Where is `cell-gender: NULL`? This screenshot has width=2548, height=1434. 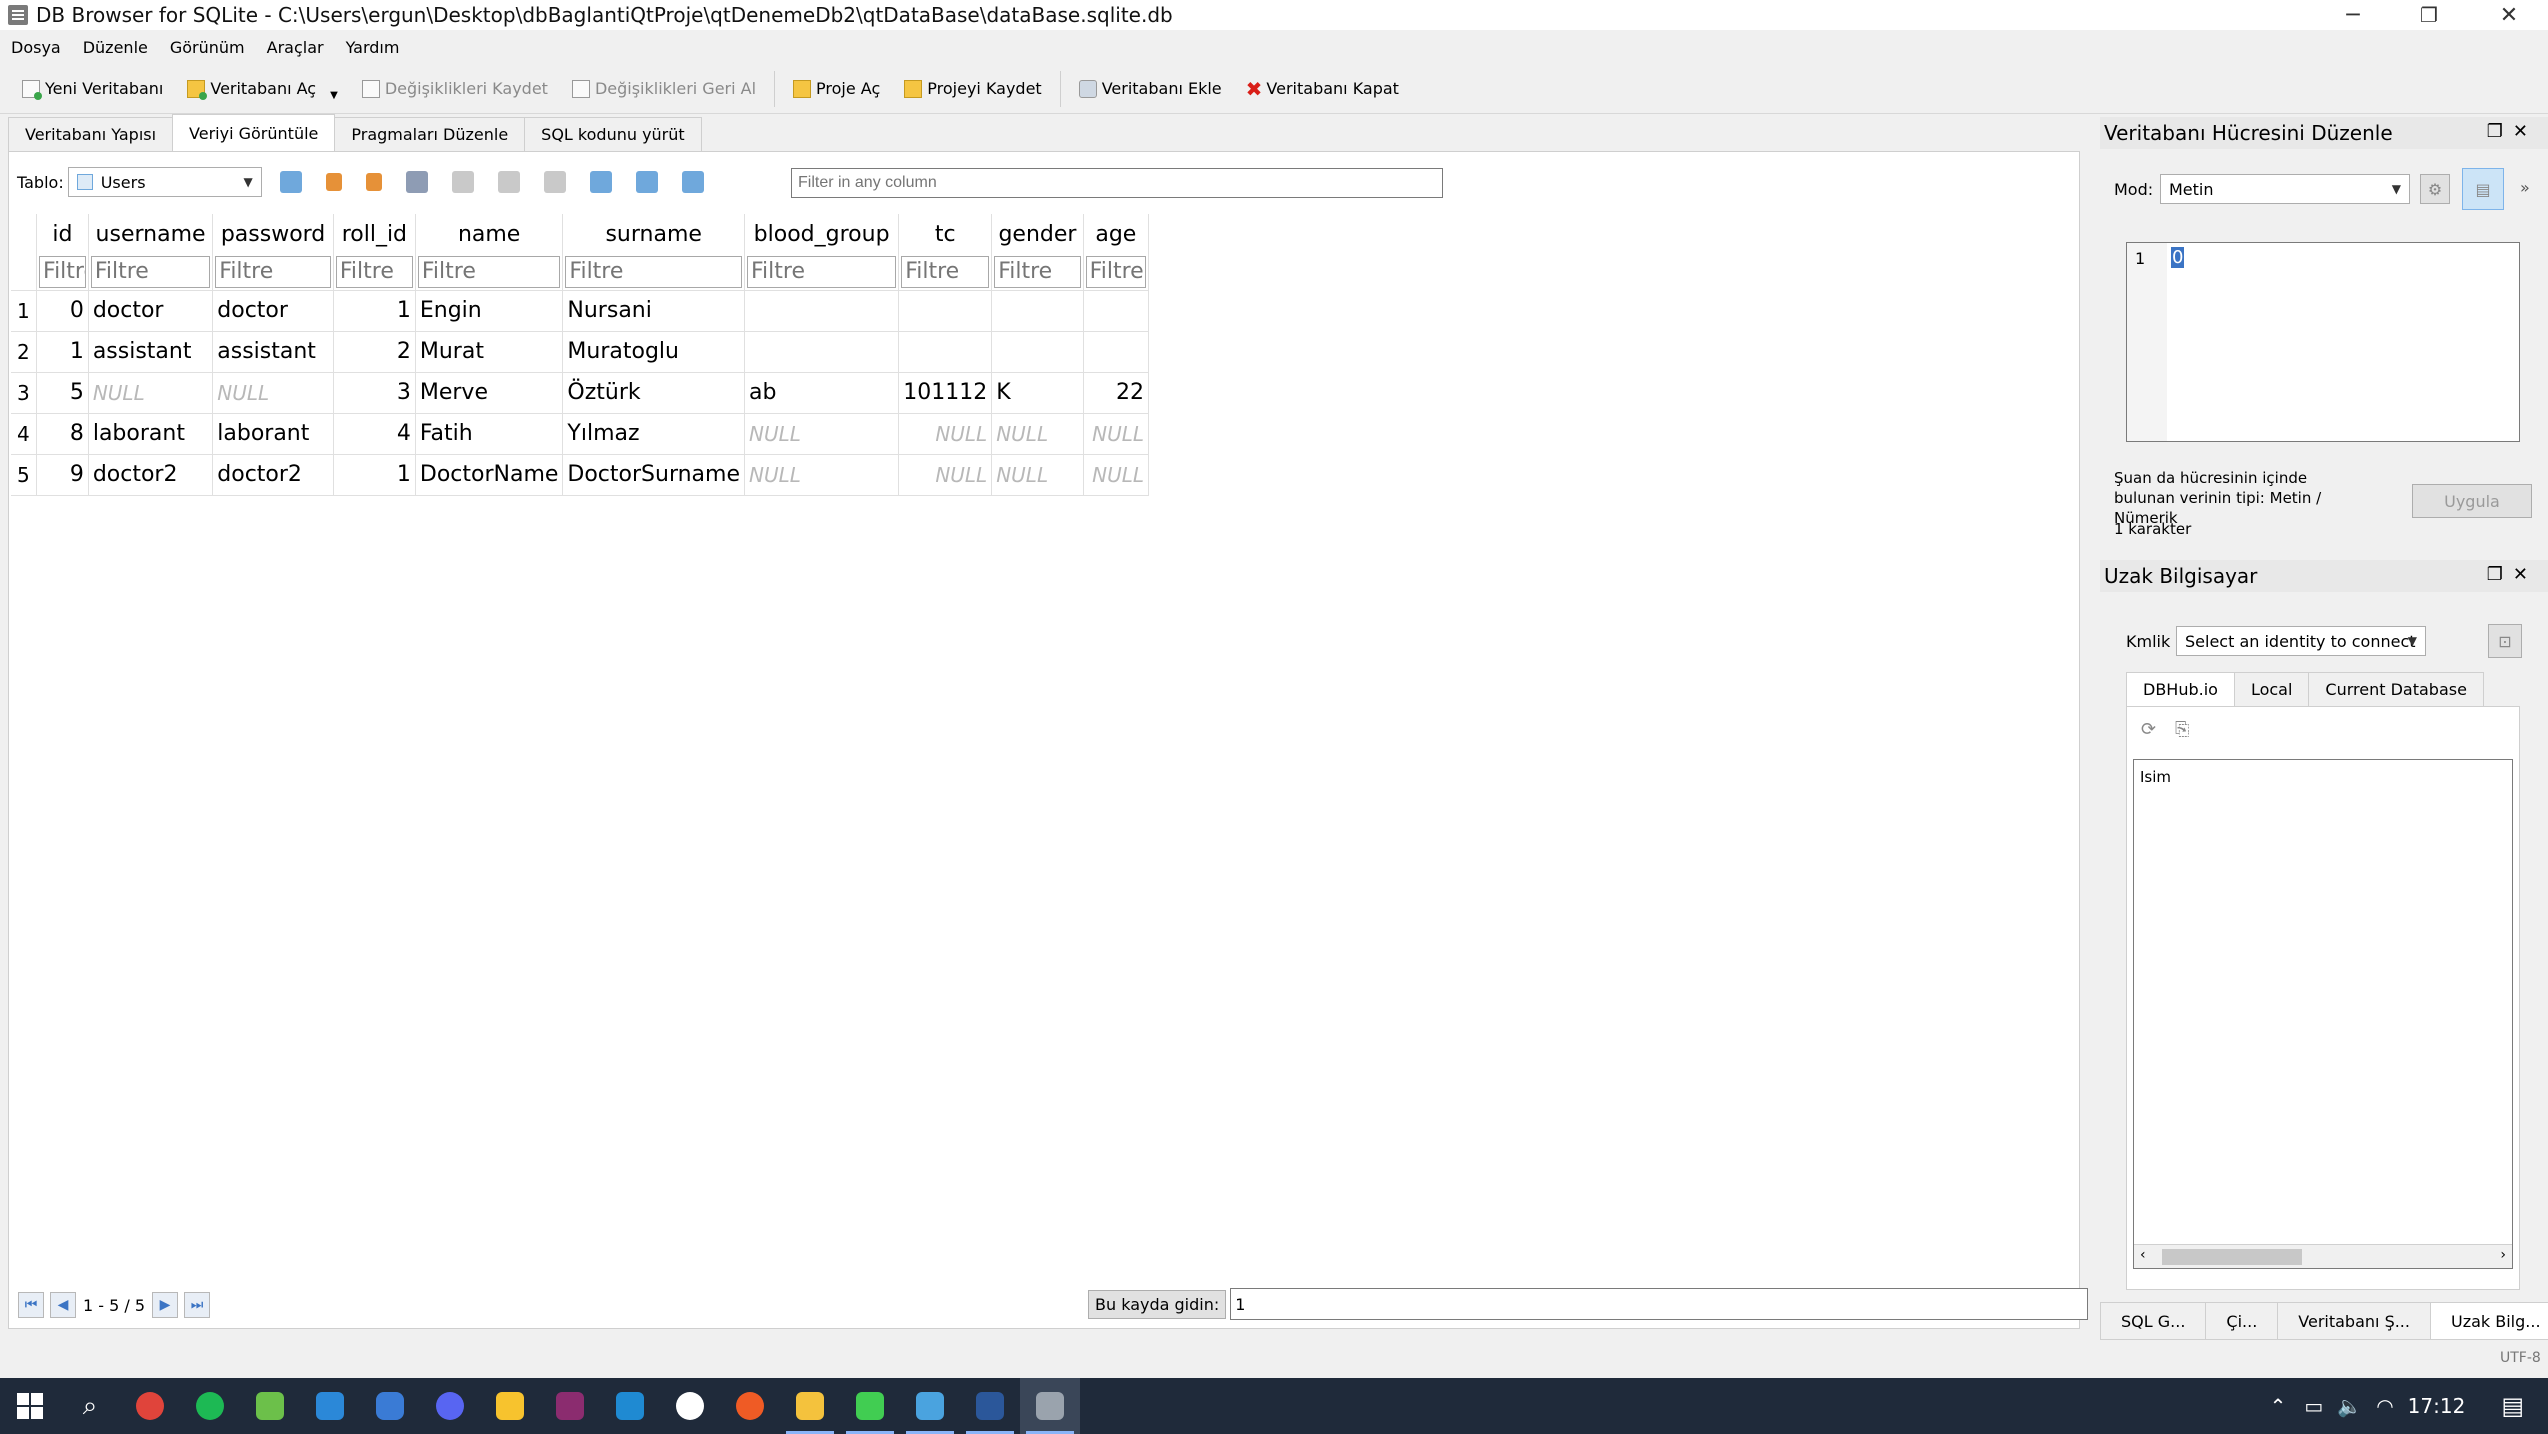 cell-gender: NULL is located at coordinates (1037, 475).